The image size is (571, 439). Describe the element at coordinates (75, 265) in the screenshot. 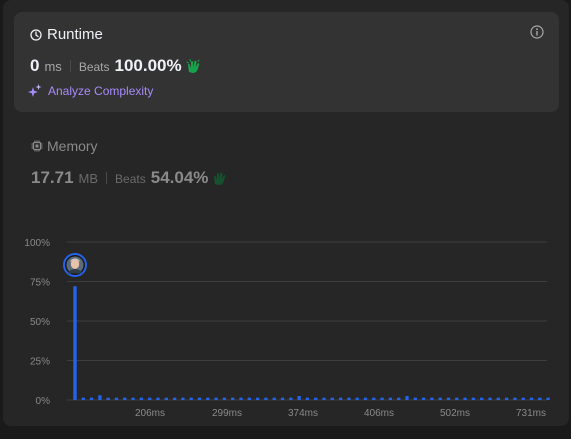

I see `user-avatar` at that location.